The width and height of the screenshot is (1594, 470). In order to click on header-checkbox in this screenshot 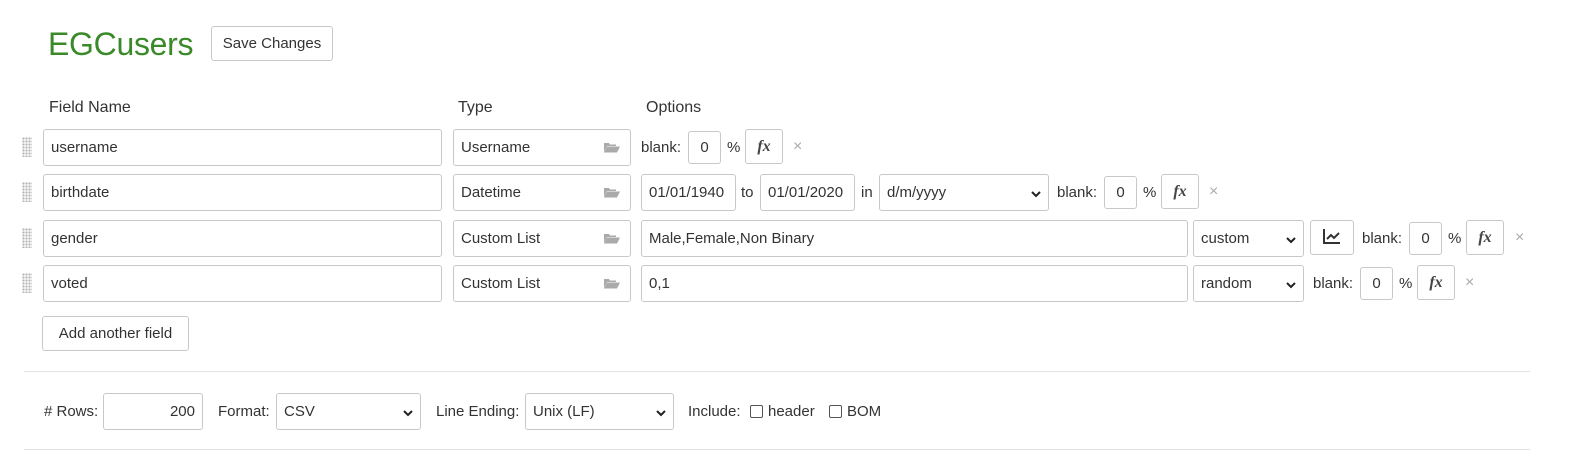, I will do `click(756, 411)`.